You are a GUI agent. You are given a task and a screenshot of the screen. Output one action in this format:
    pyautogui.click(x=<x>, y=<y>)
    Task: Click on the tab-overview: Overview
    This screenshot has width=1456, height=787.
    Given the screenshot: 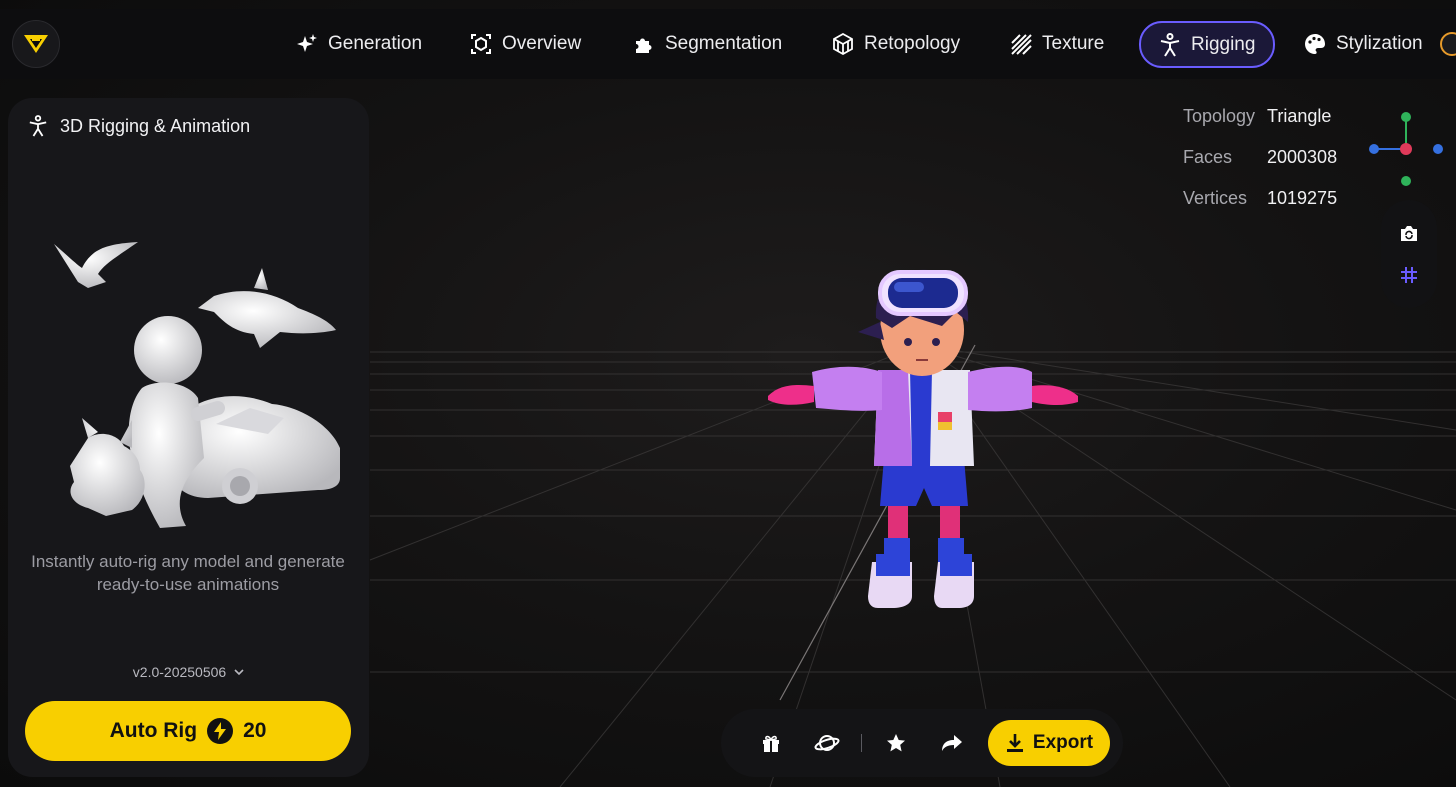 What is the action you would take?
    pyautogui.click(x=525, y=44)
    